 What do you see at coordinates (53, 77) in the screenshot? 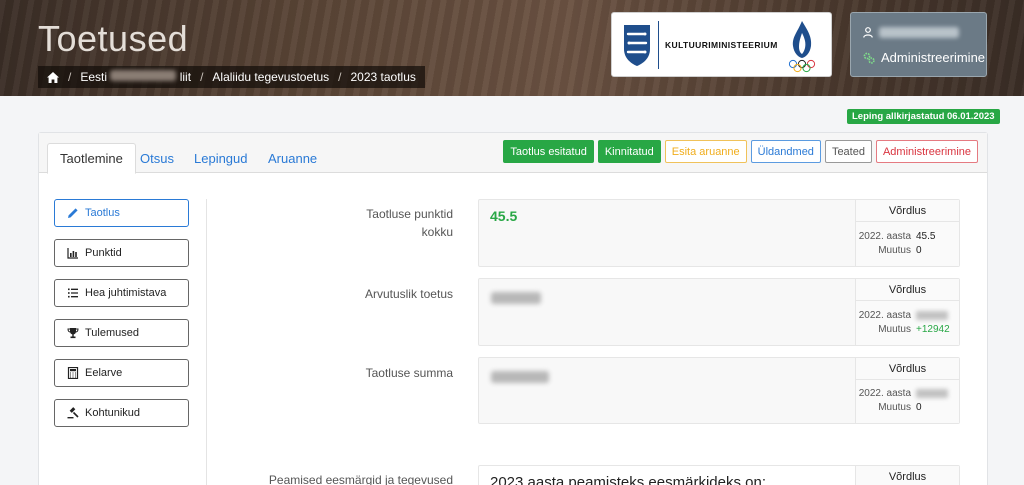
I see `home-icon` at bounding box center [53, 77].